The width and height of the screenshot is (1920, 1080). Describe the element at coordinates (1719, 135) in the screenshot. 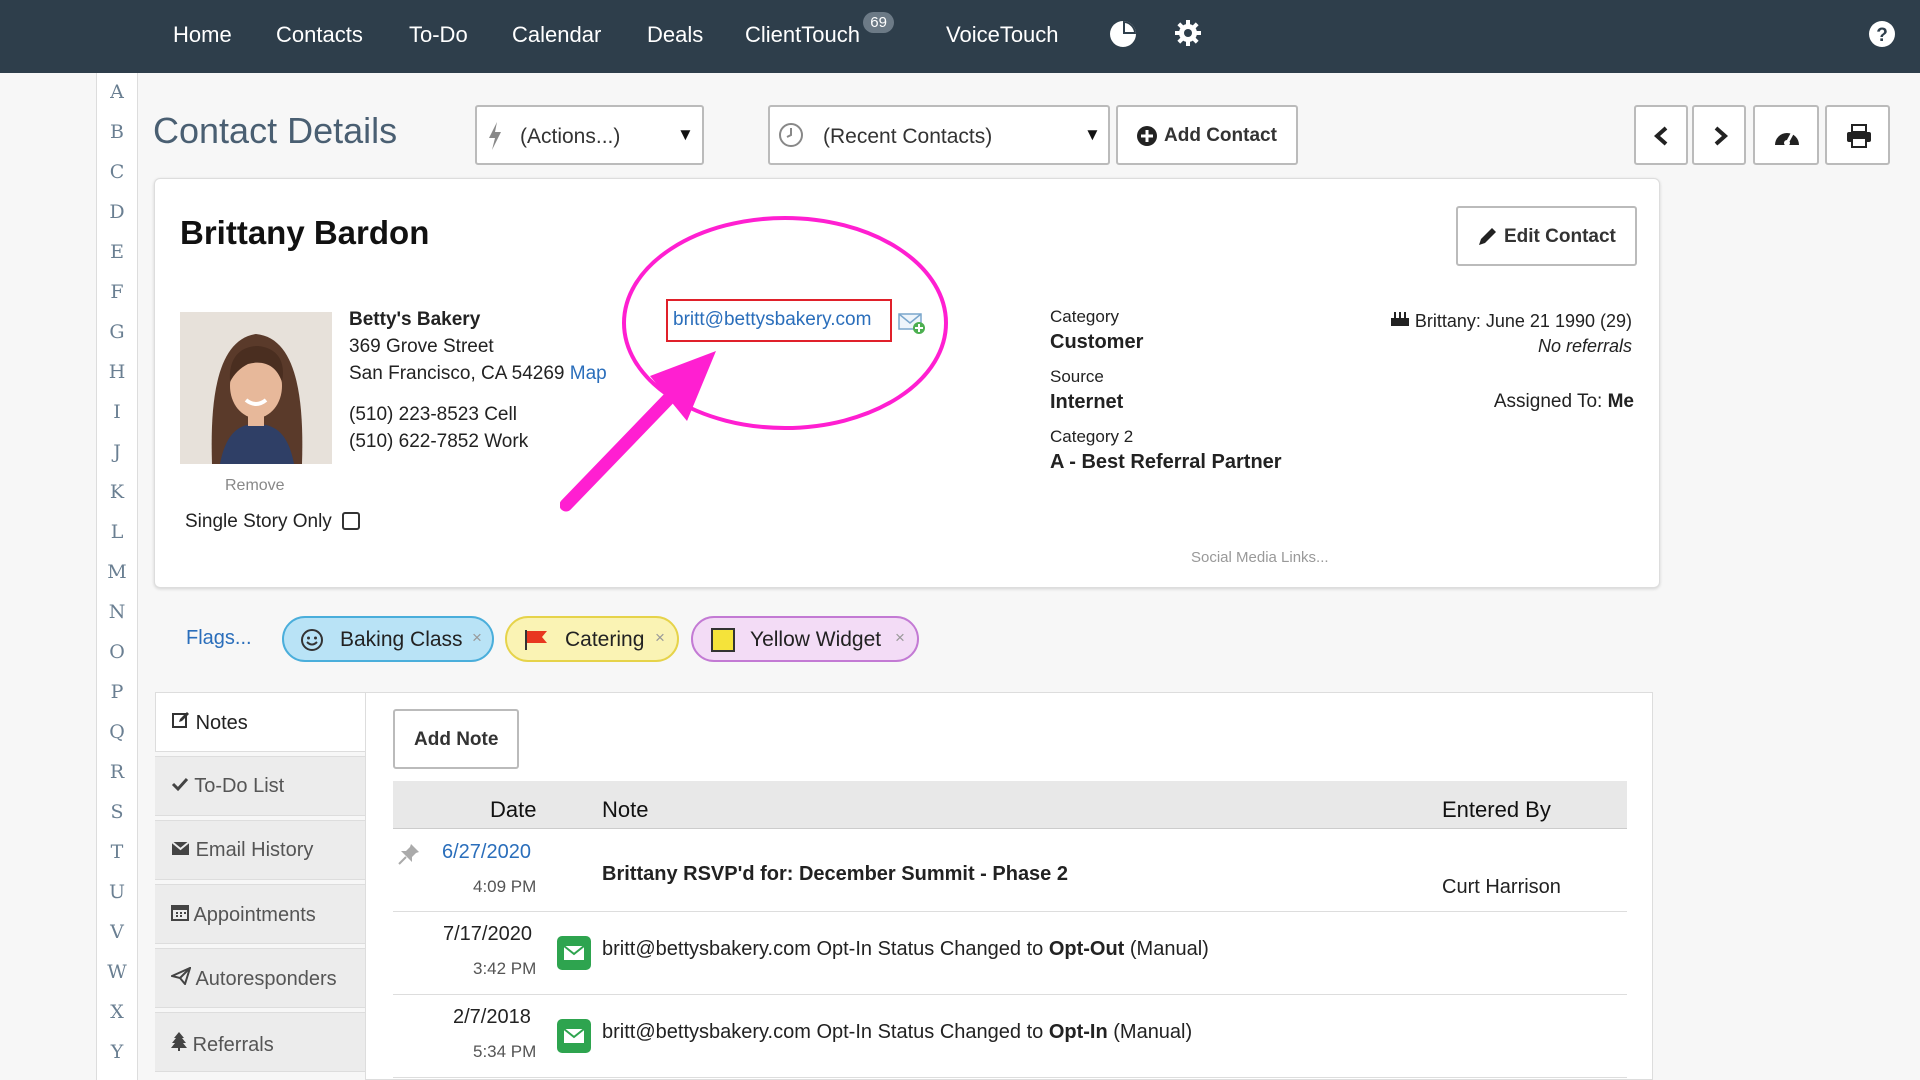

I see `next-contact-button` at that location.